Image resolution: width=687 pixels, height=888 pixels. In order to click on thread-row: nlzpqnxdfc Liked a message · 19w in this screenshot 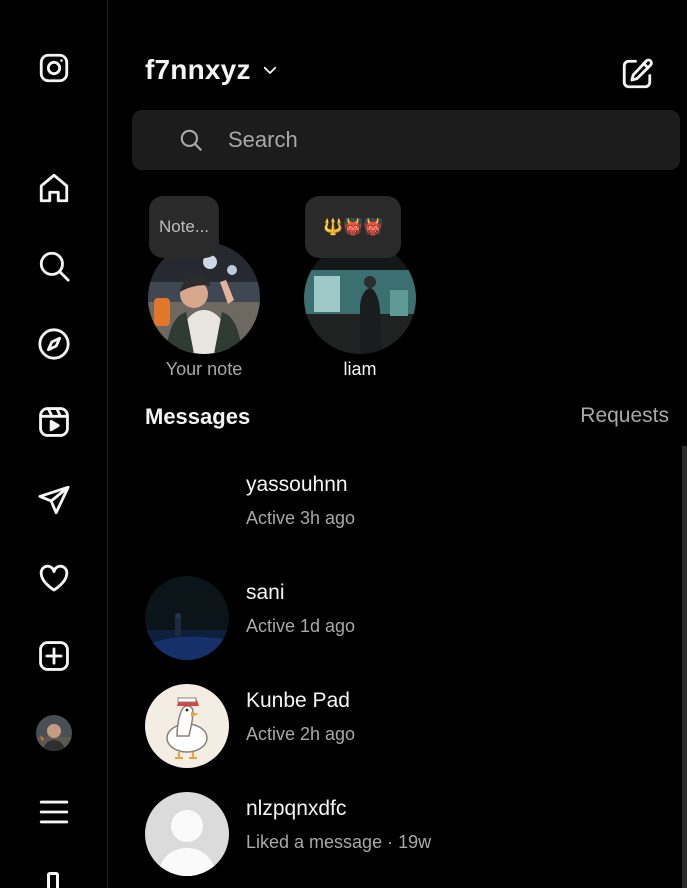, I will do `click(405, 835)`.